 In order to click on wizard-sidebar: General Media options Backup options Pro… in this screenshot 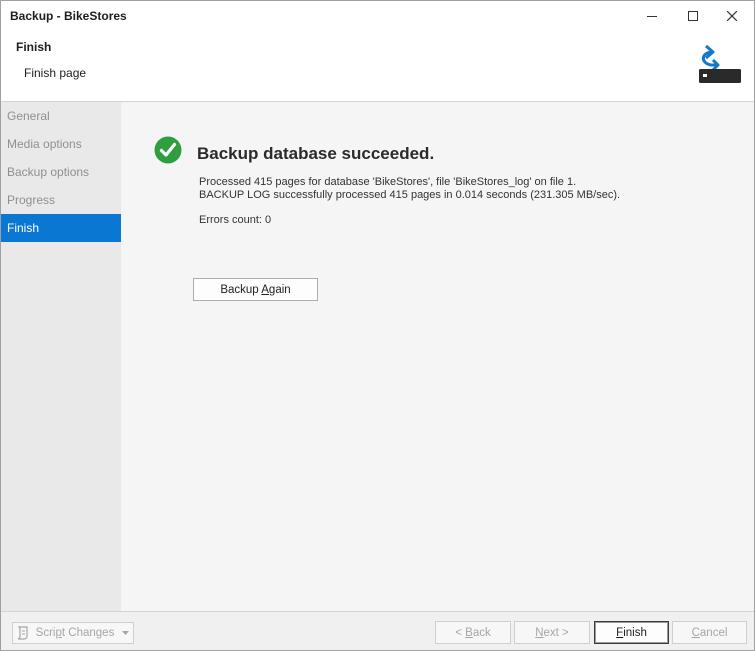, I will do `click(61, 356)`.